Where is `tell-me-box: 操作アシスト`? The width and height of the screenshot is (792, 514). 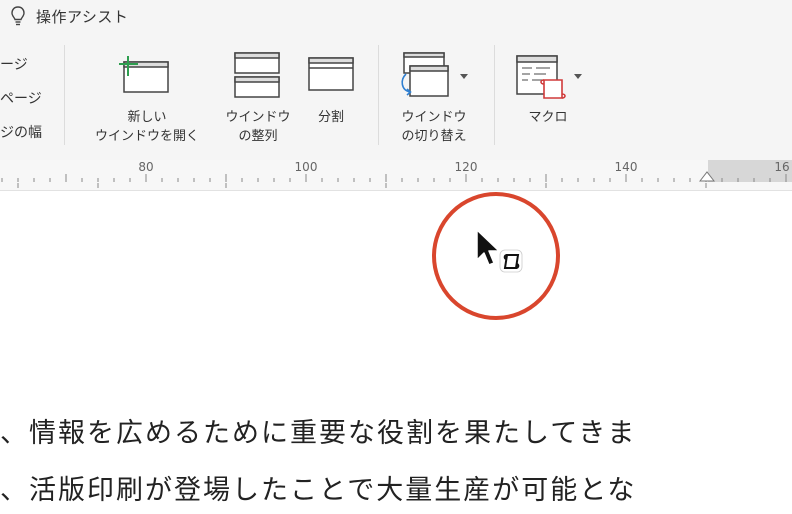 tell-me-box: 操作アシスト is located at coordinates (69, 16).